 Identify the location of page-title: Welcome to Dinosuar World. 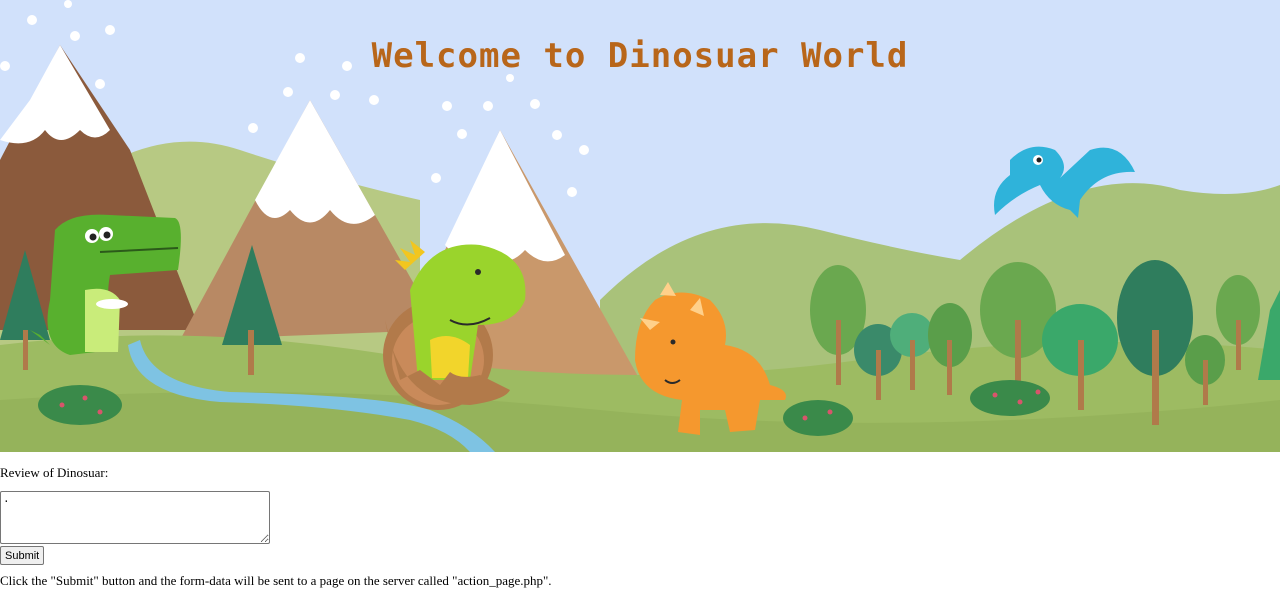
(640, 56).